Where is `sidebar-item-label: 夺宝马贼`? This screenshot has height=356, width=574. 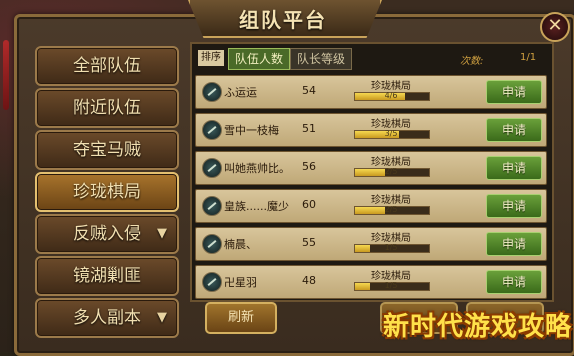 sidebar-item-label: 夺宝马贼 is located at coordinates (107, 150).